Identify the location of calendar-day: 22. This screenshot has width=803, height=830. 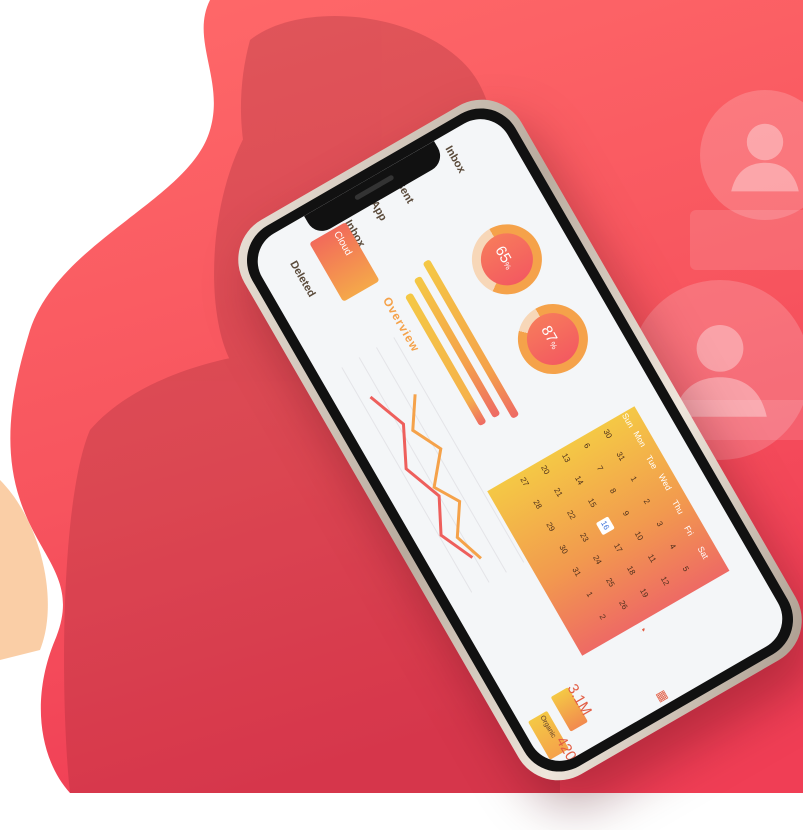
(571, 515).